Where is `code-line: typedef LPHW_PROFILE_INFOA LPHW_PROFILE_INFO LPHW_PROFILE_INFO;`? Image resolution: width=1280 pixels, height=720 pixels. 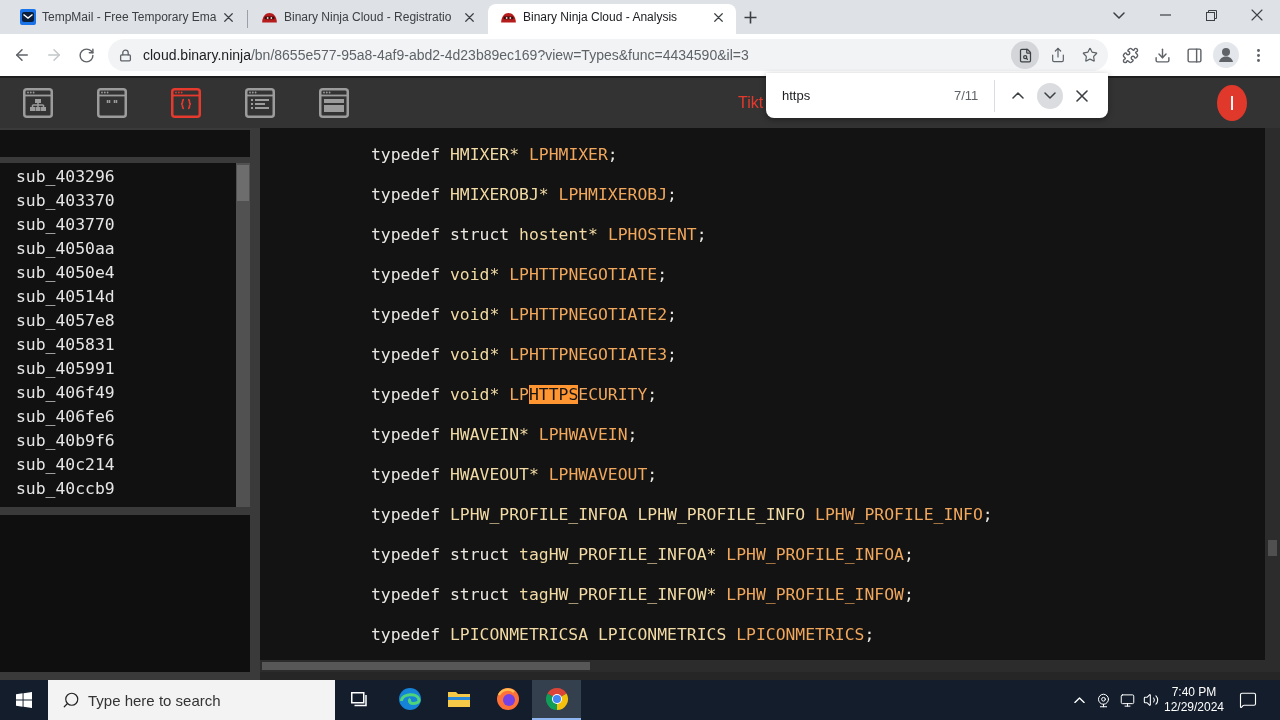
code-line: typedef LPHW_PROFILE_INFOA LPHW_PROFILE_INFO LPHW_PROFILE_INFO; is located at coordinates (682, 514).